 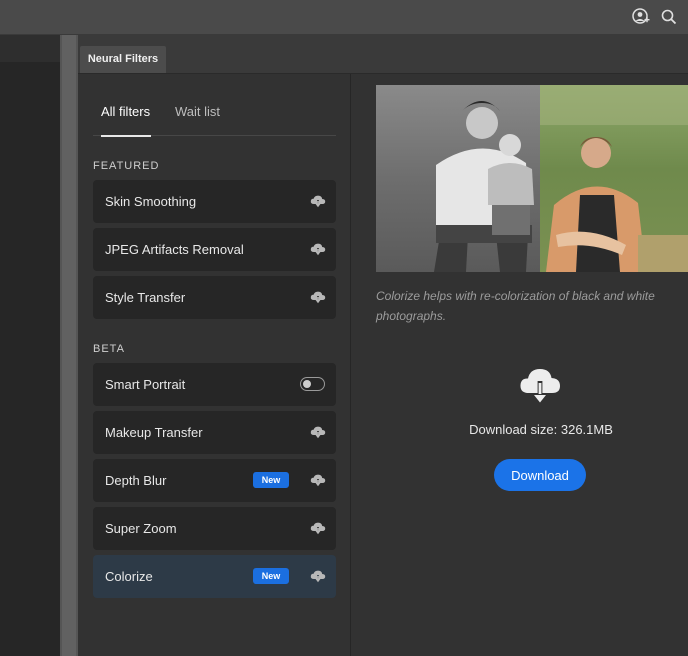 I want to click on filter-item-jpeg-artifacts-removal: JPEG Artifacts Removal, so click(x=214, y=249).